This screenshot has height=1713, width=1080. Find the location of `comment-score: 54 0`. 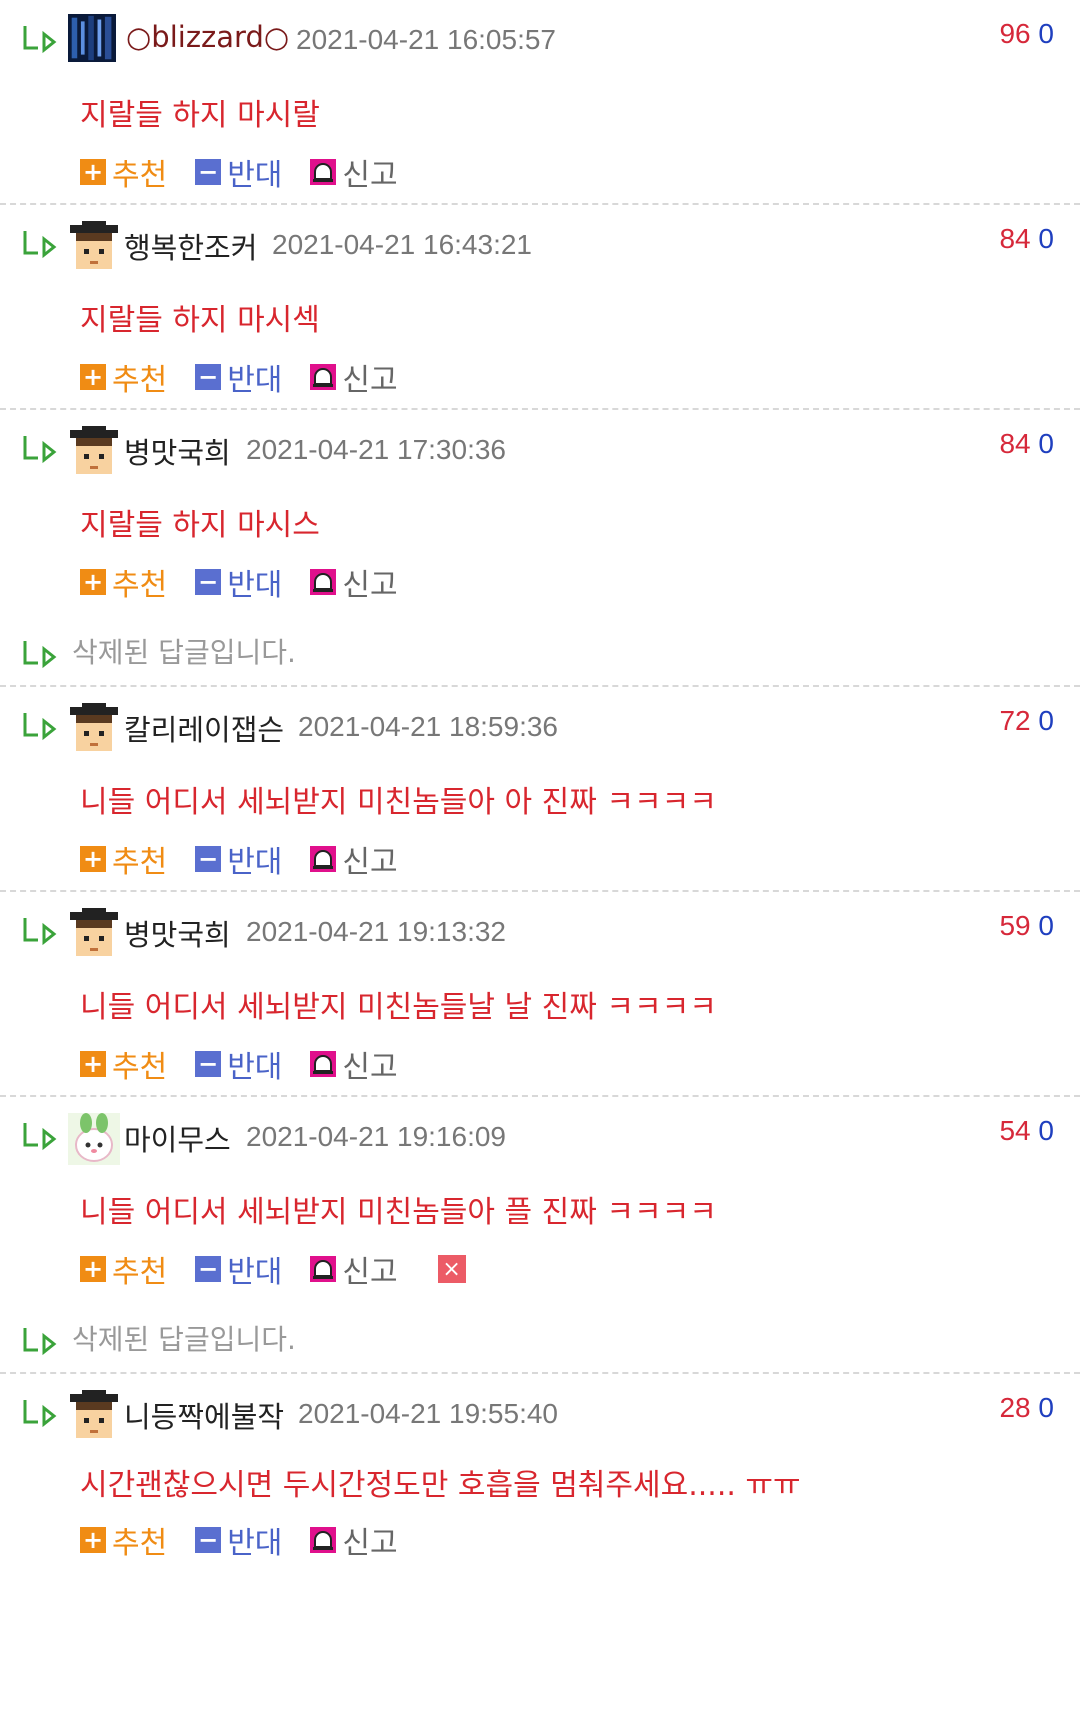

comment-score: 54 0 is located at coordinates (1026, 1131).